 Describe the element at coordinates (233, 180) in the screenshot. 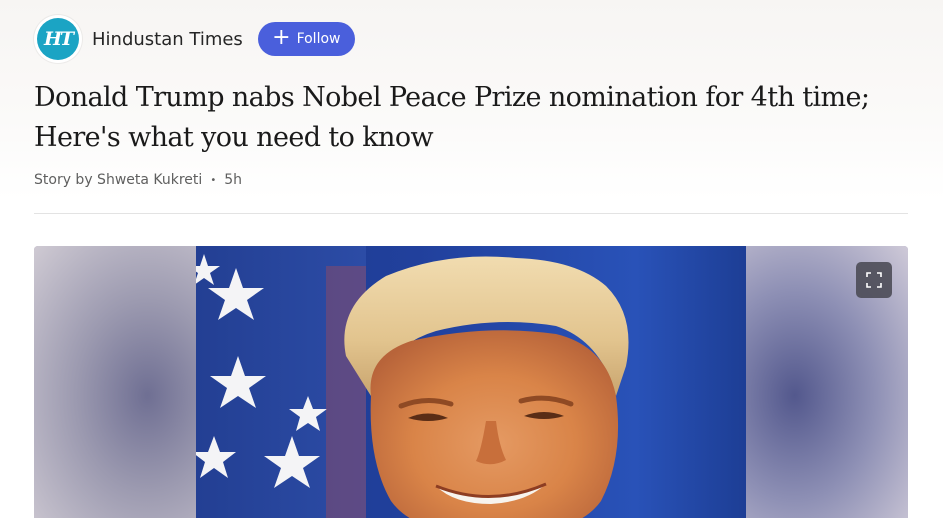

I see `byline-time: 5h` at that location.